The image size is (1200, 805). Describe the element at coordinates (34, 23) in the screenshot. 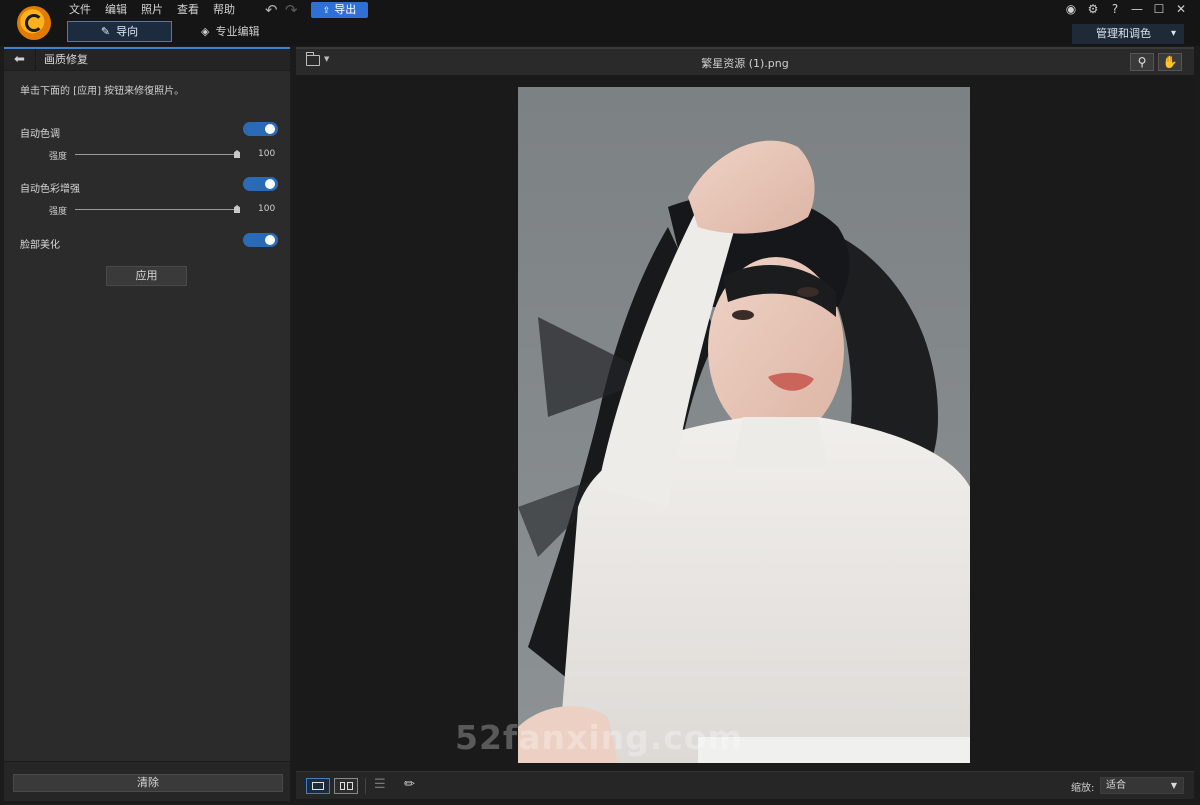

I see `app-logo-icon` at that location.